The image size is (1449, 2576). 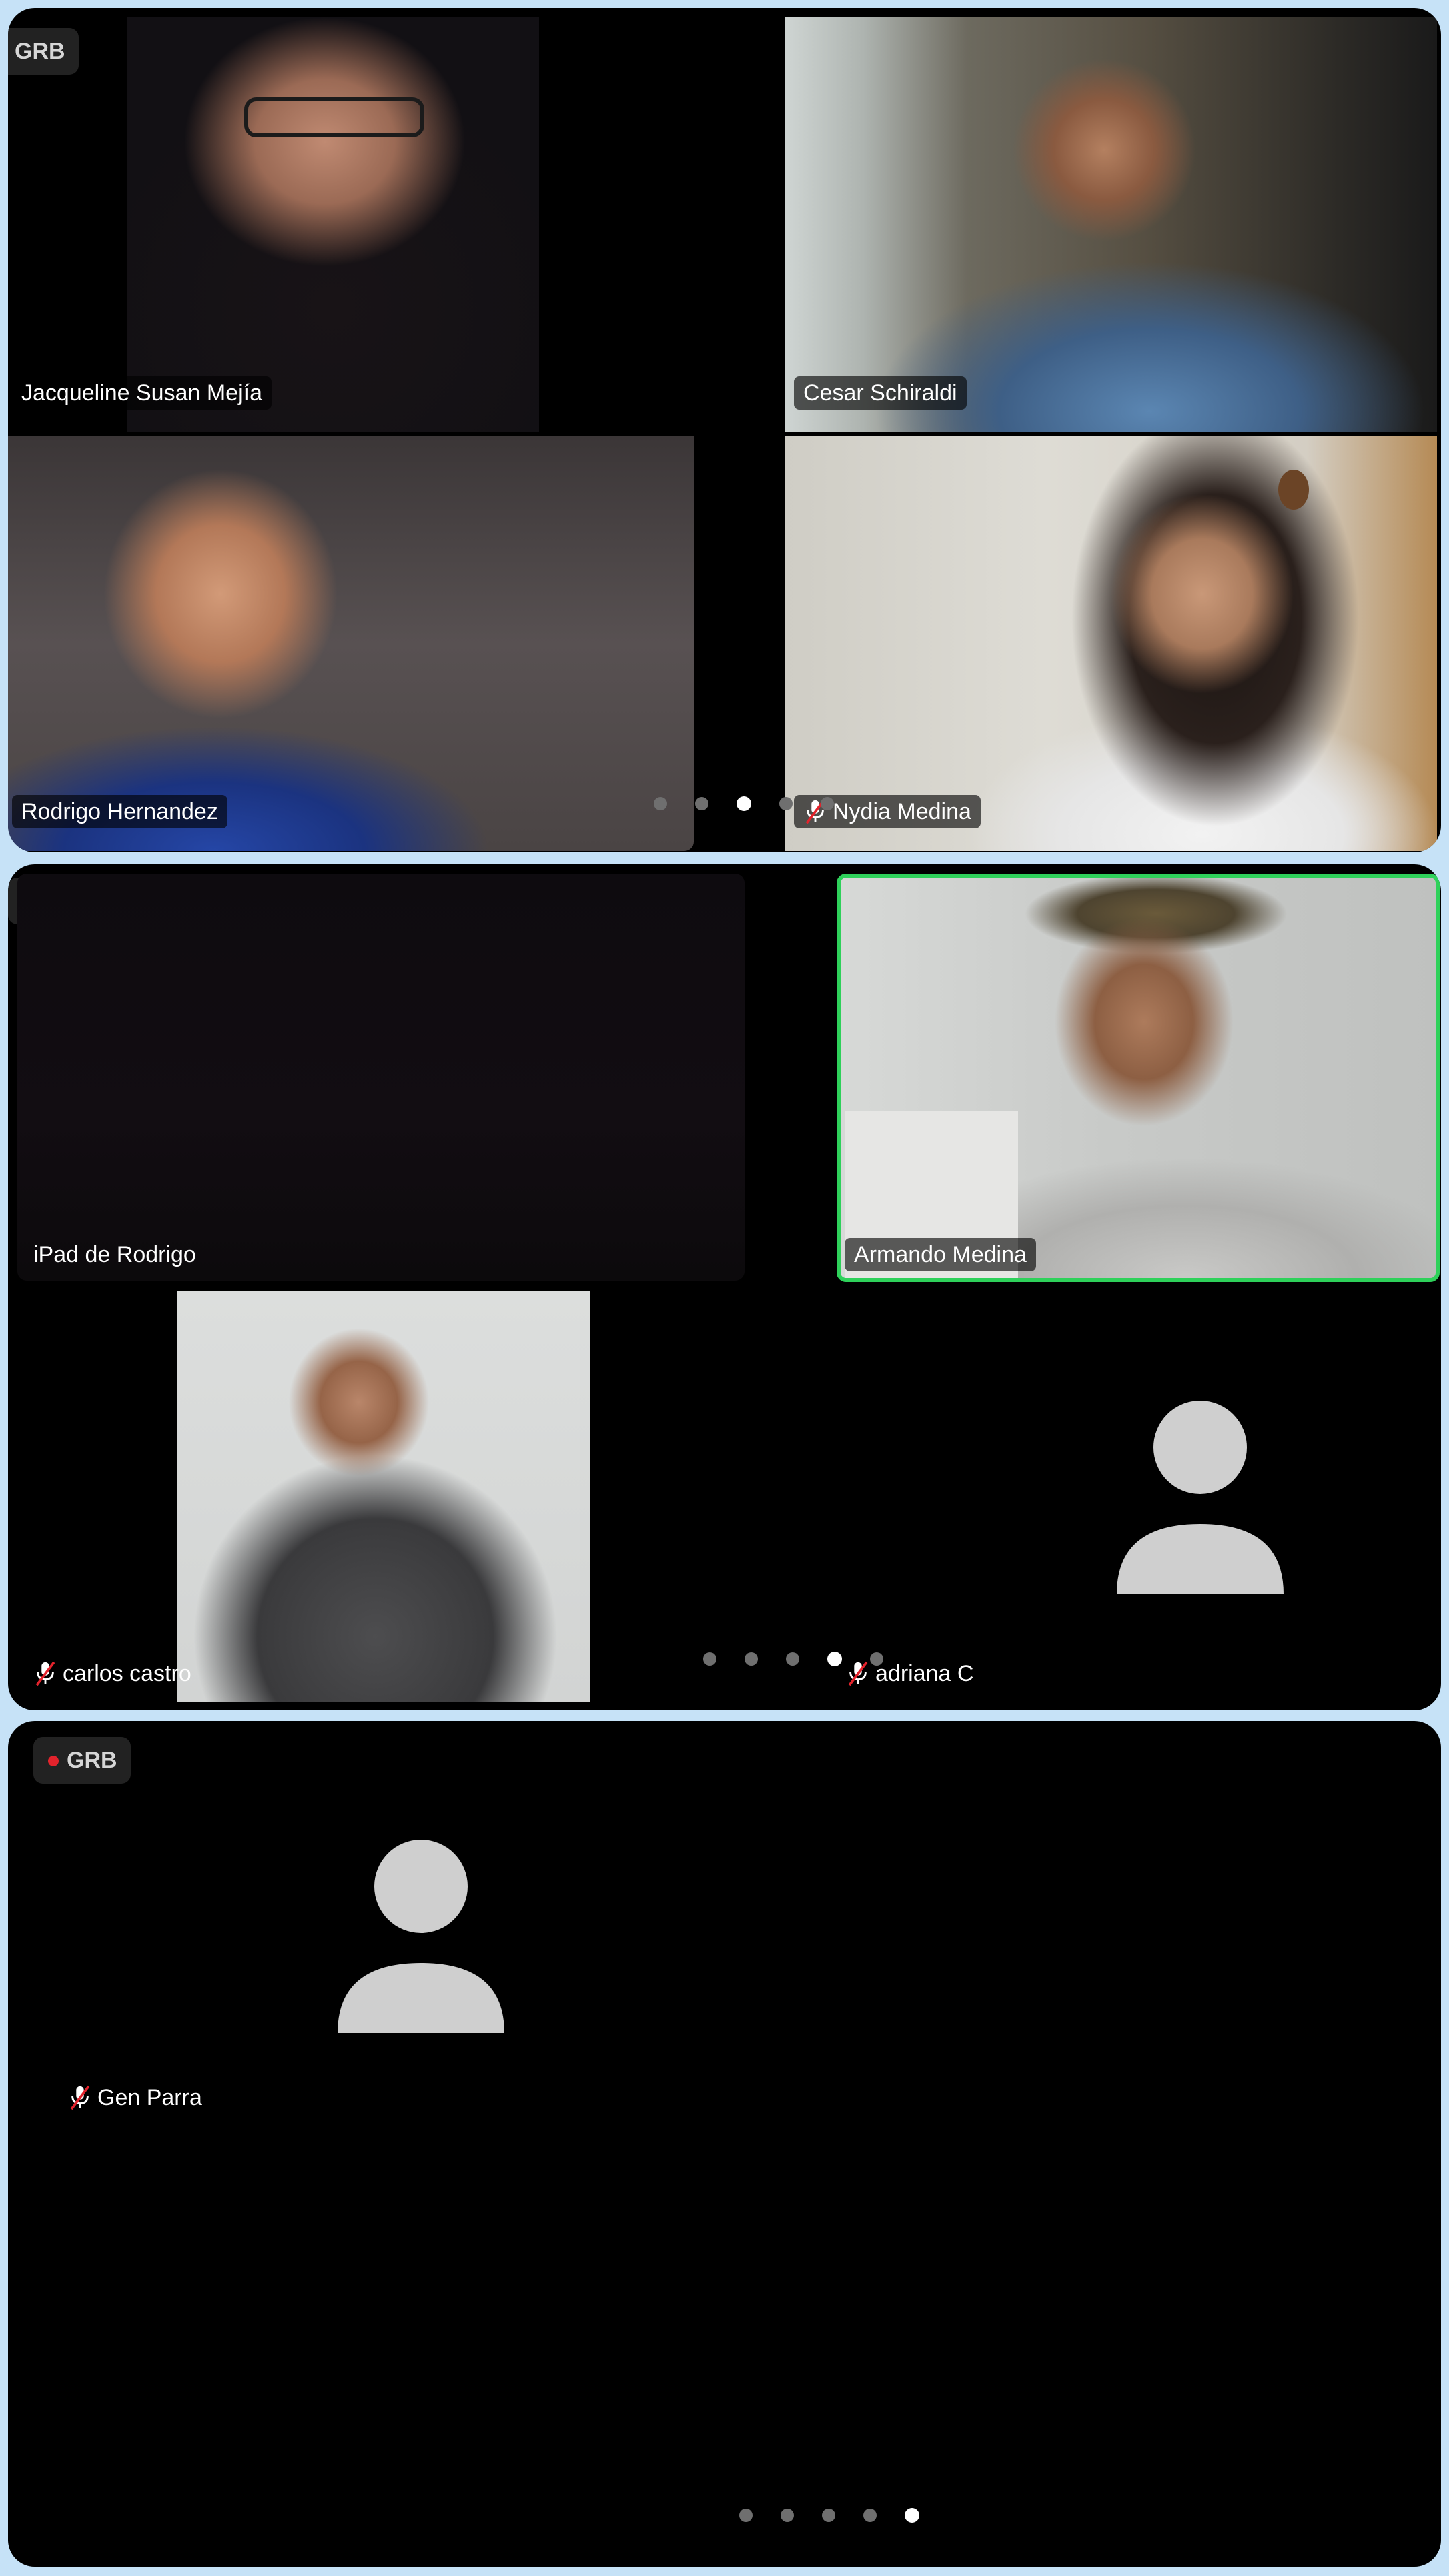 I want to click on wall-clock, so click(x=1294, y=490).